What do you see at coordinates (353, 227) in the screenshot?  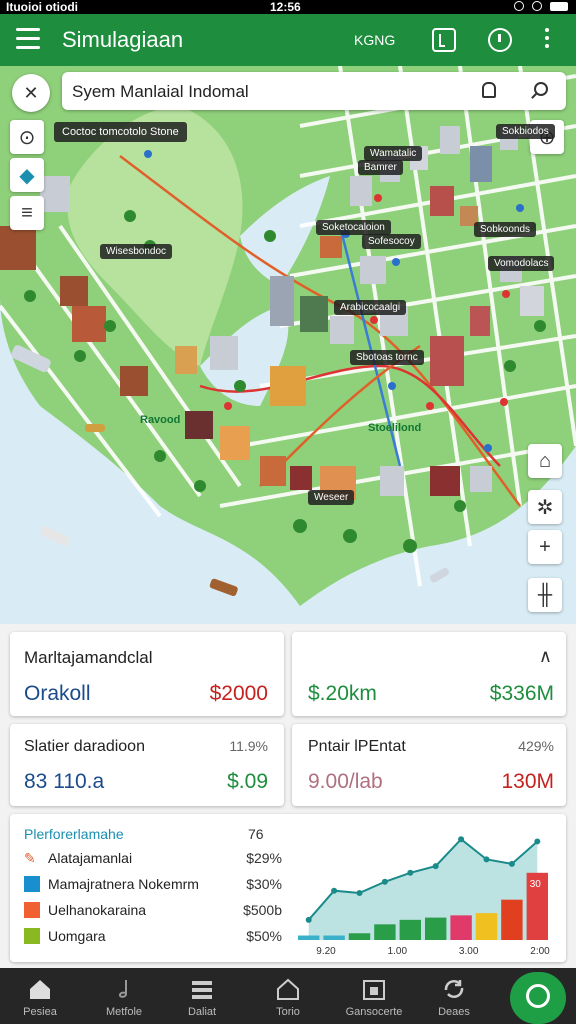 I see `map-label: Soketocaloion` at bounding box center [353, 227].